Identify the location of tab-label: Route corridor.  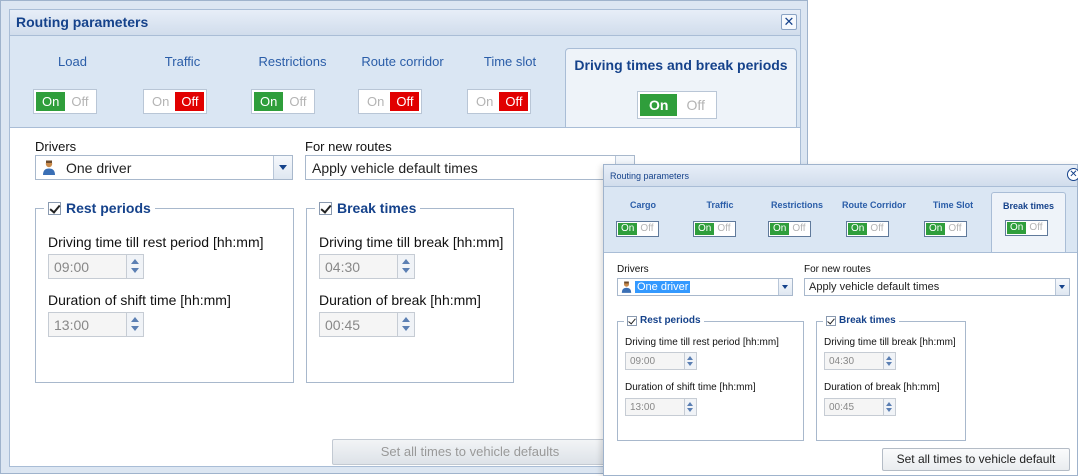
(402, 61).